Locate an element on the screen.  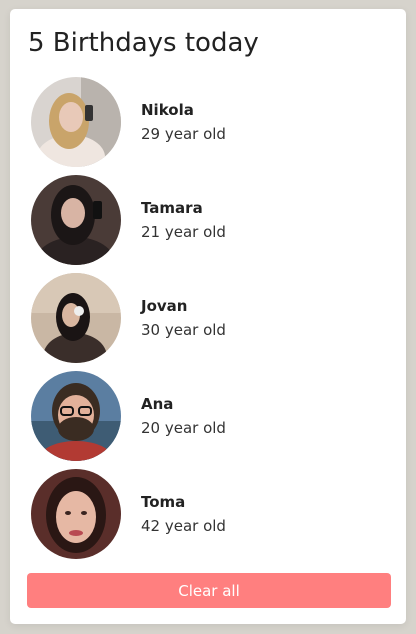
person-age: 20 year old is located at coordinates (183, 428).